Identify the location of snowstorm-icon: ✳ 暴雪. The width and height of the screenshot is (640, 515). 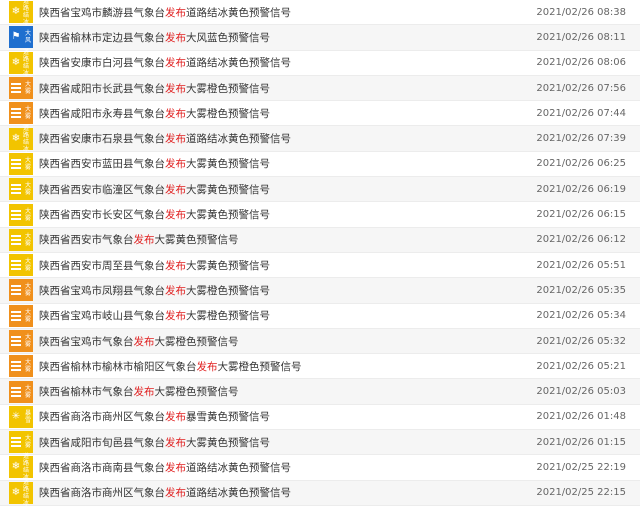
(21, 416).